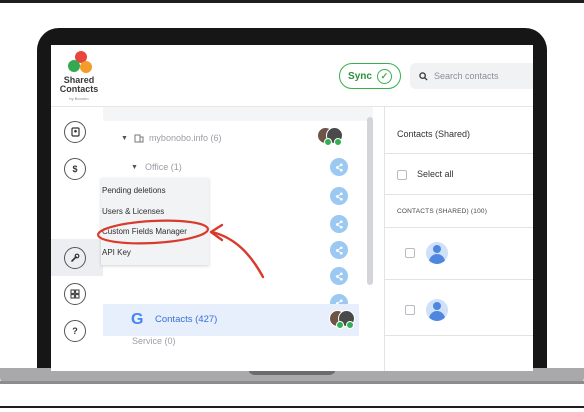 This screenshot has width=584, height=412. What do you see at coordinates (292, 382) in the screenshot?
I see `laptop-base-shadow` at bounding box center [292, 382].